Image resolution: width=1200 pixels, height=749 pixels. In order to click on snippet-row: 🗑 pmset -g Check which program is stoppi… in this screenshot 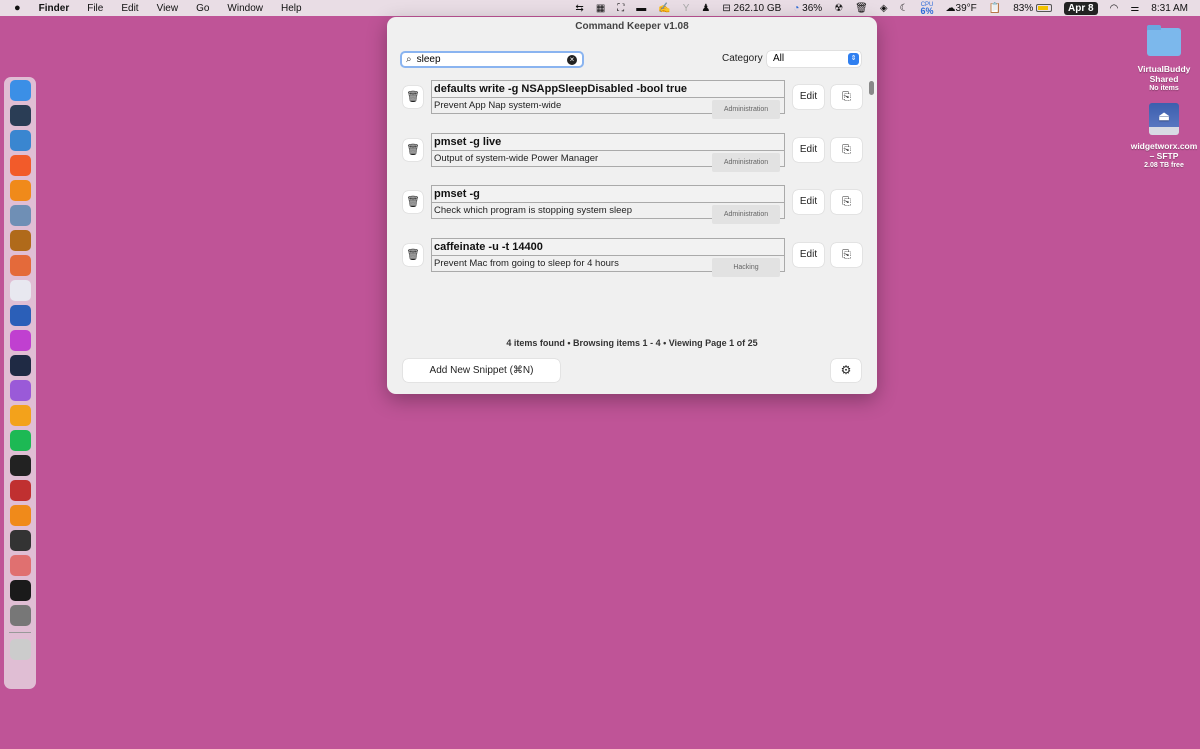, I will do `click(633, 204)`.